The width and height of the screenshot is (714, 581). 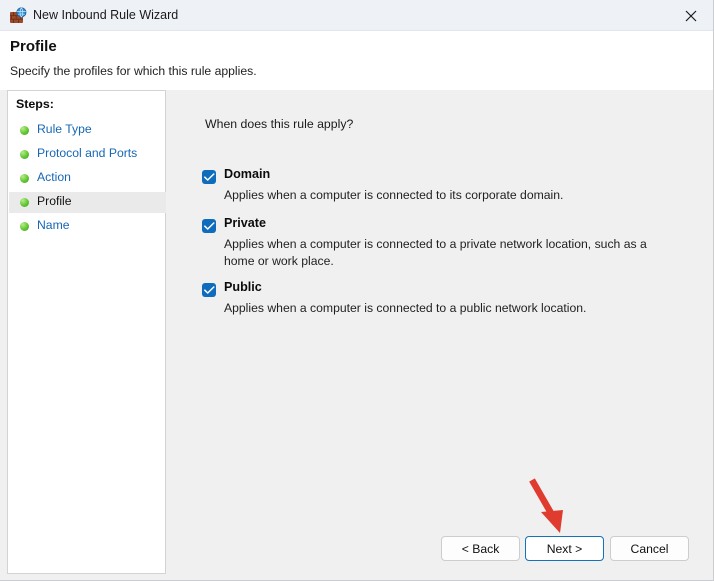 What do you see at coordinates (18, 16) in the screenshot?
I see `firewall-globe-icon` at bounding box center [18, 16].